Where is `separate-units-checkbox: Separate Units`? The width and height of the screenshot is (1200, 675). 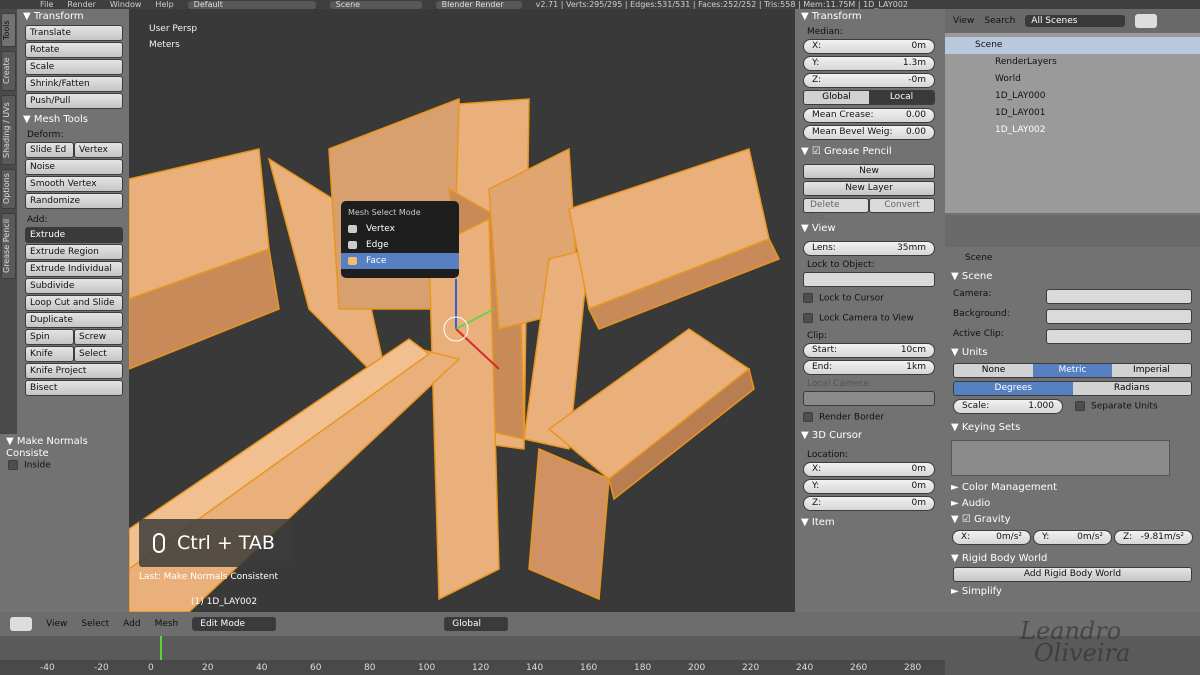 separate-units-checkbox: Separate Units is located at coordinates (1110, 406).